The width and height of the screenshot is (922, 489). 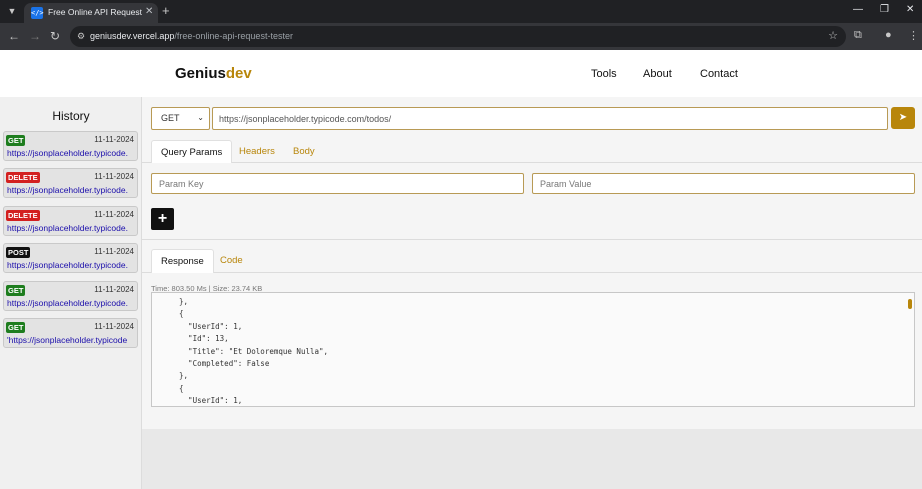 I want to click on site-header: Geniusdev Tools About Contact, so click(x=461, y=73).